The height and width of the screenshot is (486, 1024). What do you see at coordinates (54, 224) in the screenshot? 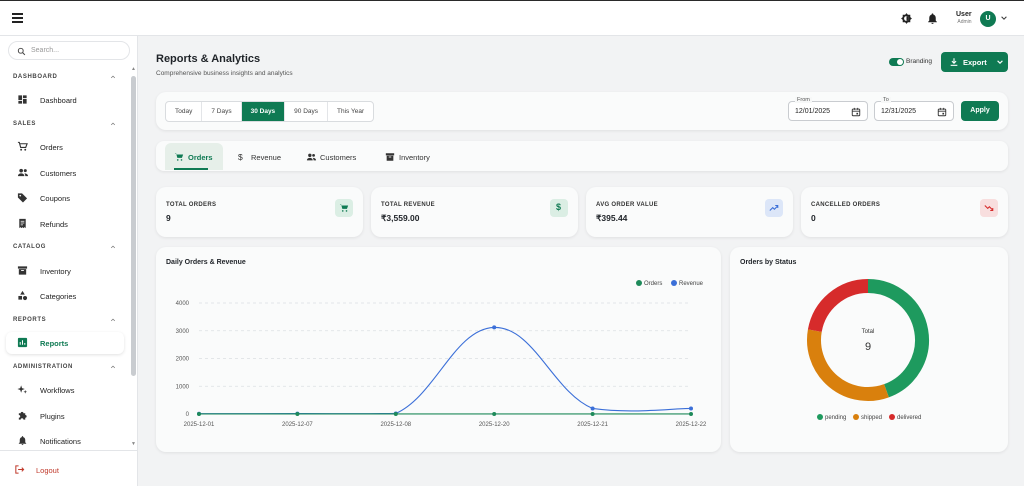
I see `sidebar-item-label: Refunds` at bounding box center [54, 224].